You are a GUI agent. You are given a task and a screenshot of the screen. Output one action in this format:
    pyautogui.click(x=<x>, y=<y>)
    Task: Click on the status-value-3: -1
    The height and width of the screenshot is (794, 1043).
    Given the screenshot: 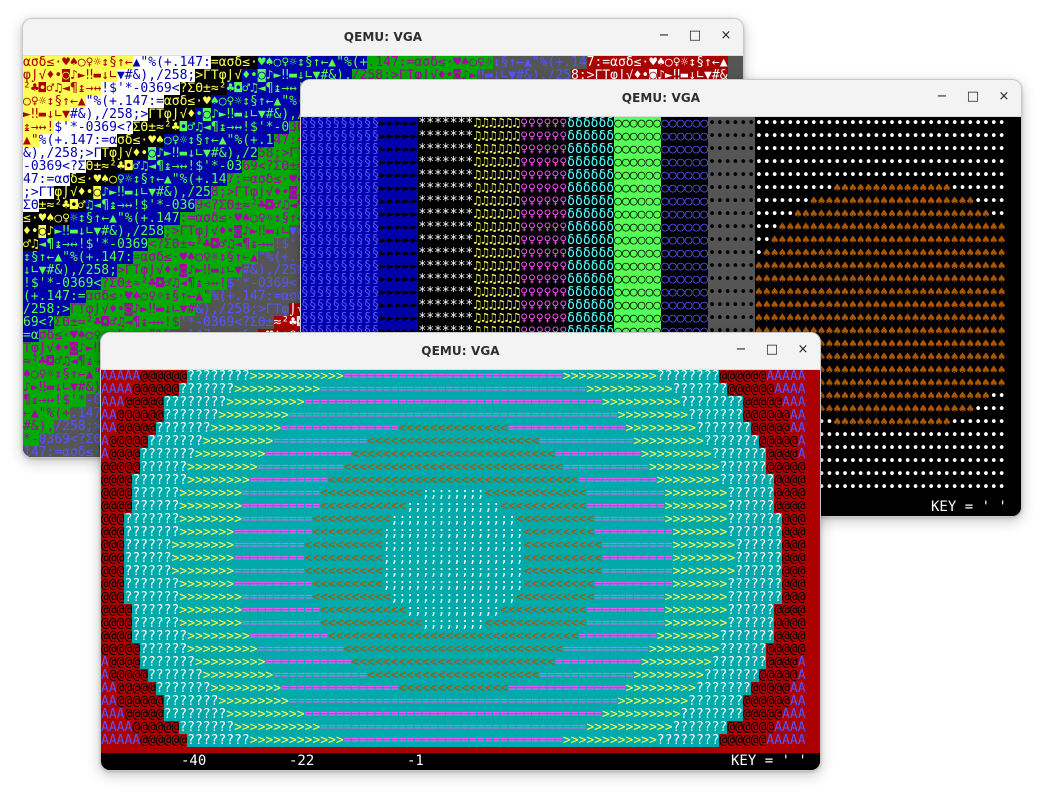 What is the action you would take?
    pyautogui.click(x=415, y=761)
    